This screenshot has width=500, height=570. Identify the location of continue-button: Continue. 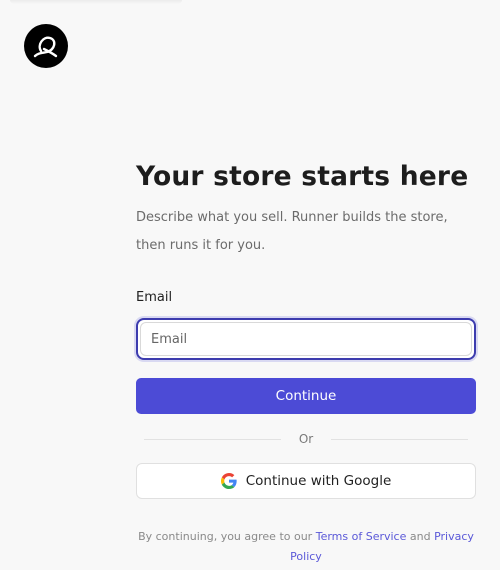
(306, 396).